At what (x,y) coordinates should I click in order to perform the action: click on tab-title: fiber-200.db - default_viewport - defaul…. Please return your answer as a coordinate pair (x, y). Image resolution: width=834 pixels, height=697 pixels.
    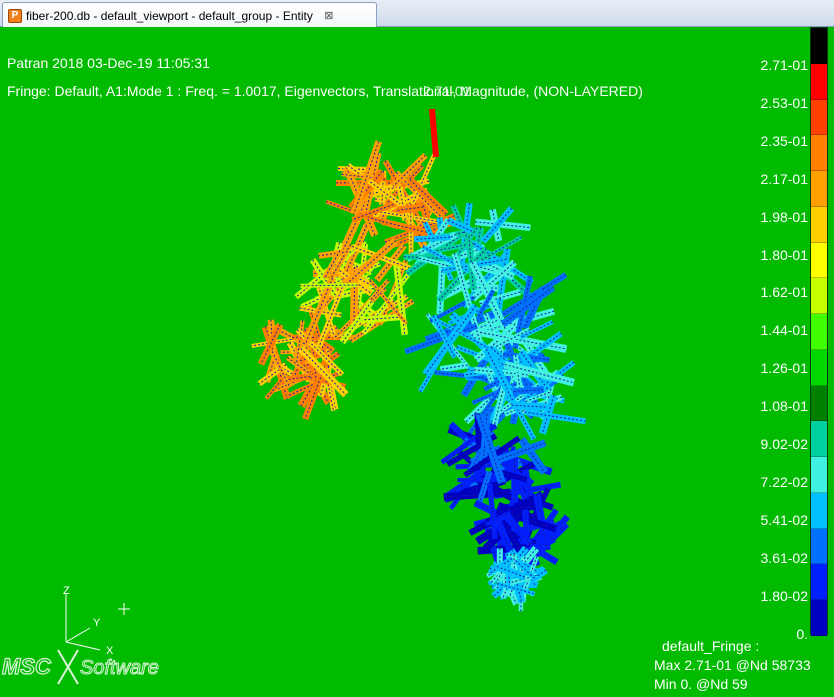
    Looking at the image, I should click on (169, 15).